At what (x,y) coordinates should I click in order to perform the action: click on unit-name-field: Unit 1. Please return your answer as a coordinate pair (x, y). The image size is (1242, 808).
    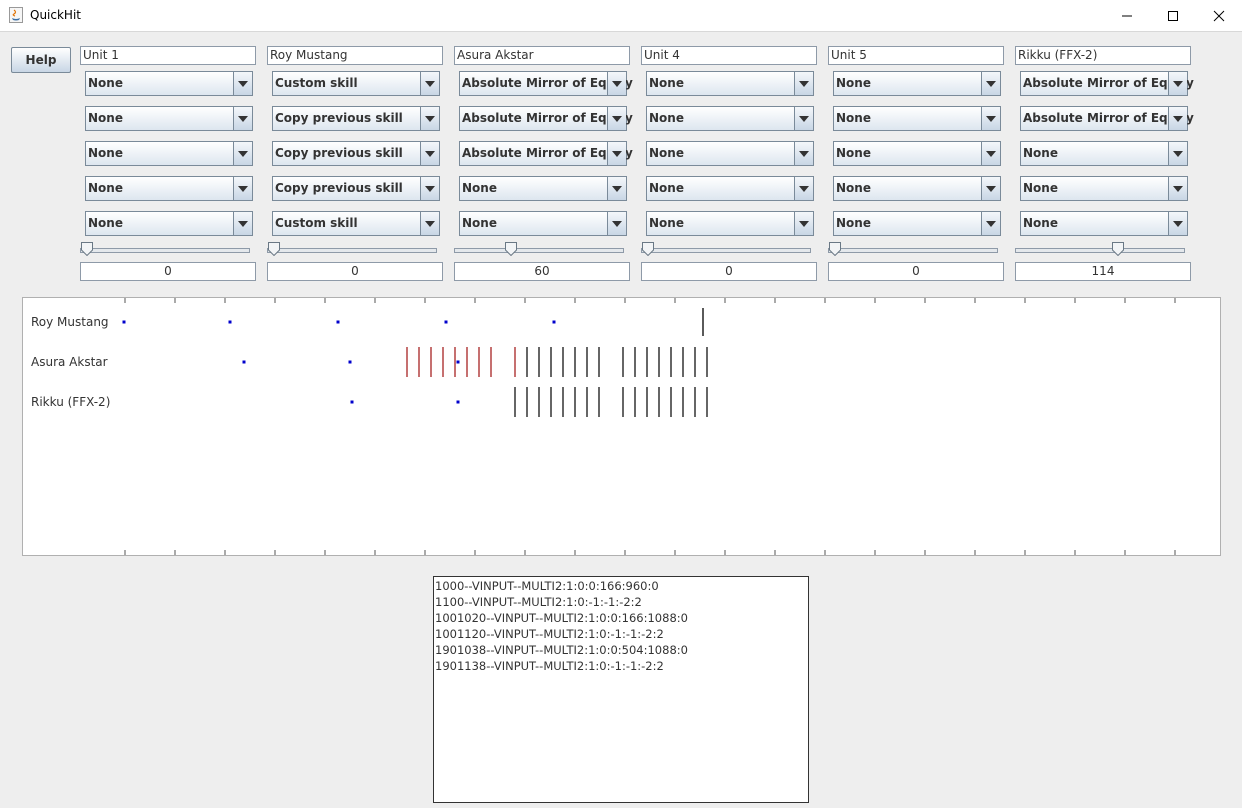
    Looking at the image, I should click on (168, 55).